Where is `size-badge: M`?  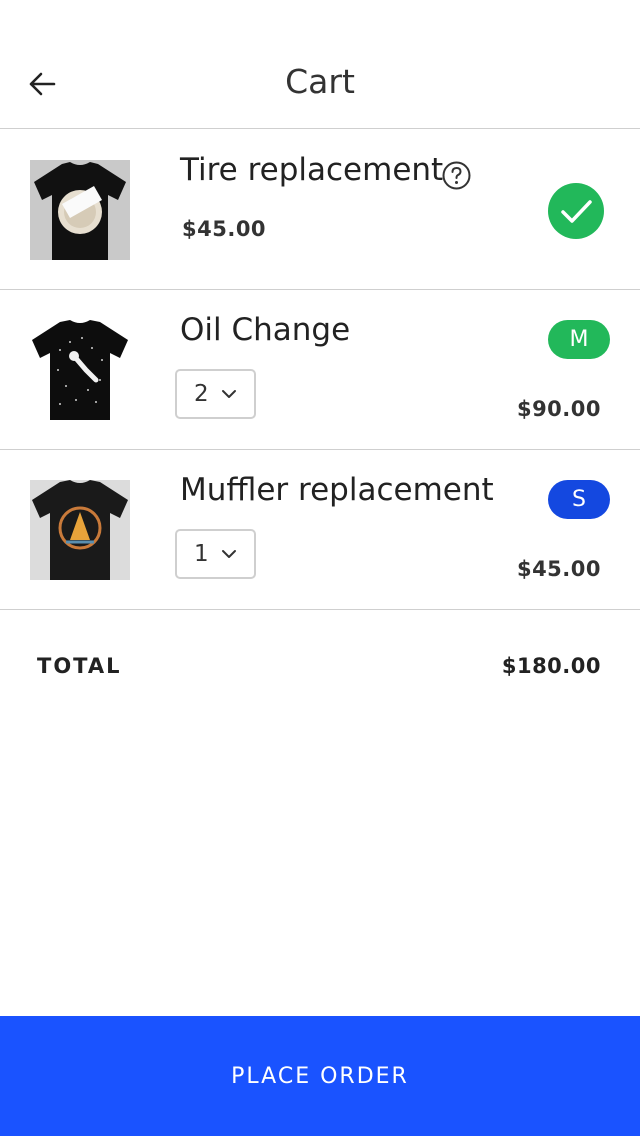 size-badge: M is located at coordinates (579, 339).